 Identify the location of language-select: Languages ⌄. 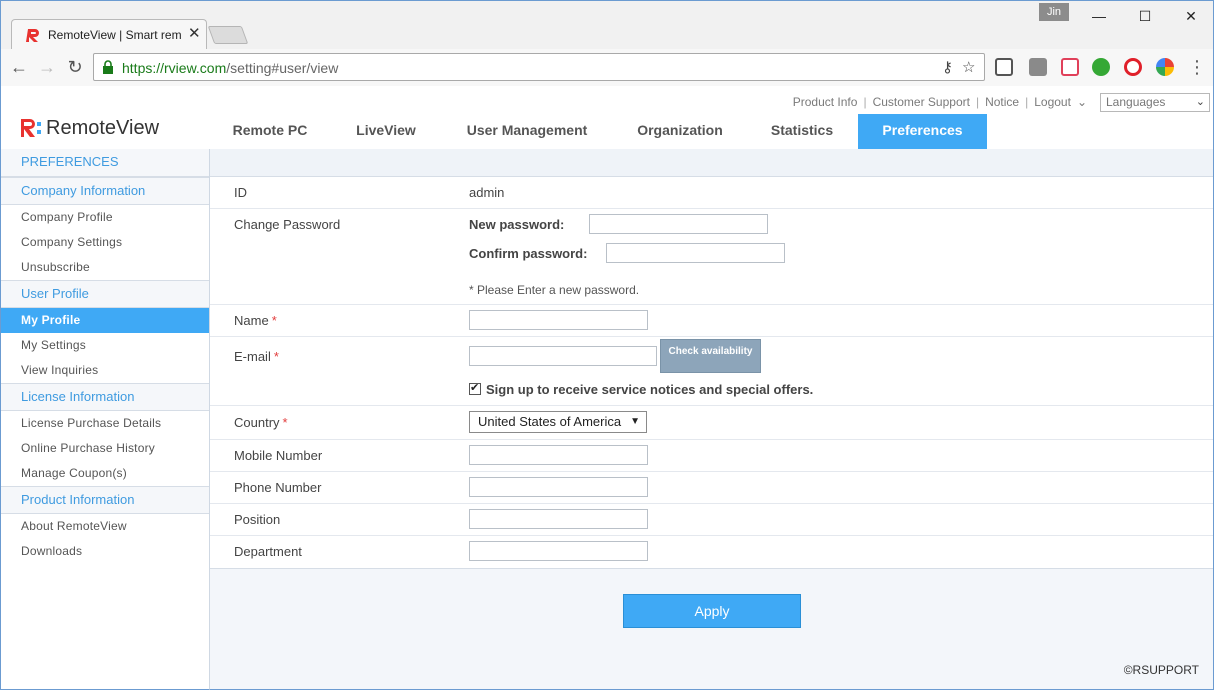
(1155, 102).